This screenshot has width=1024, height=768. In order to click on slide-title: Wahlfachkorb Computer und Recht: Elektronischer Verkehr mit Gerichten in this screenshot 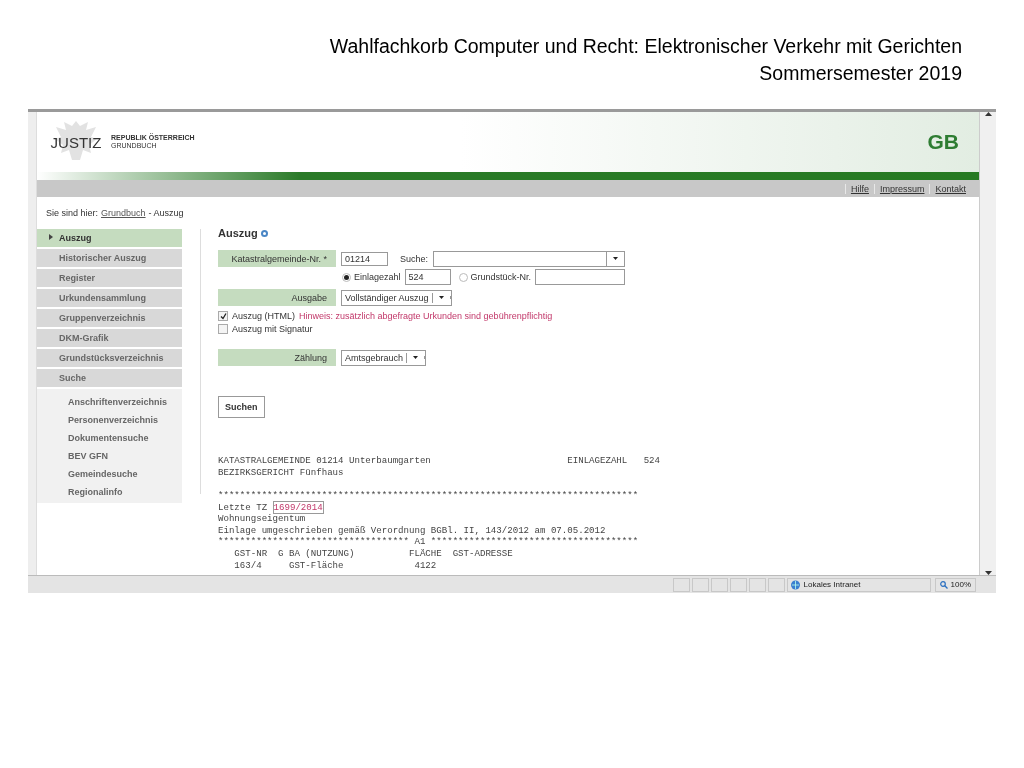, I will do `click(645, 46)`.